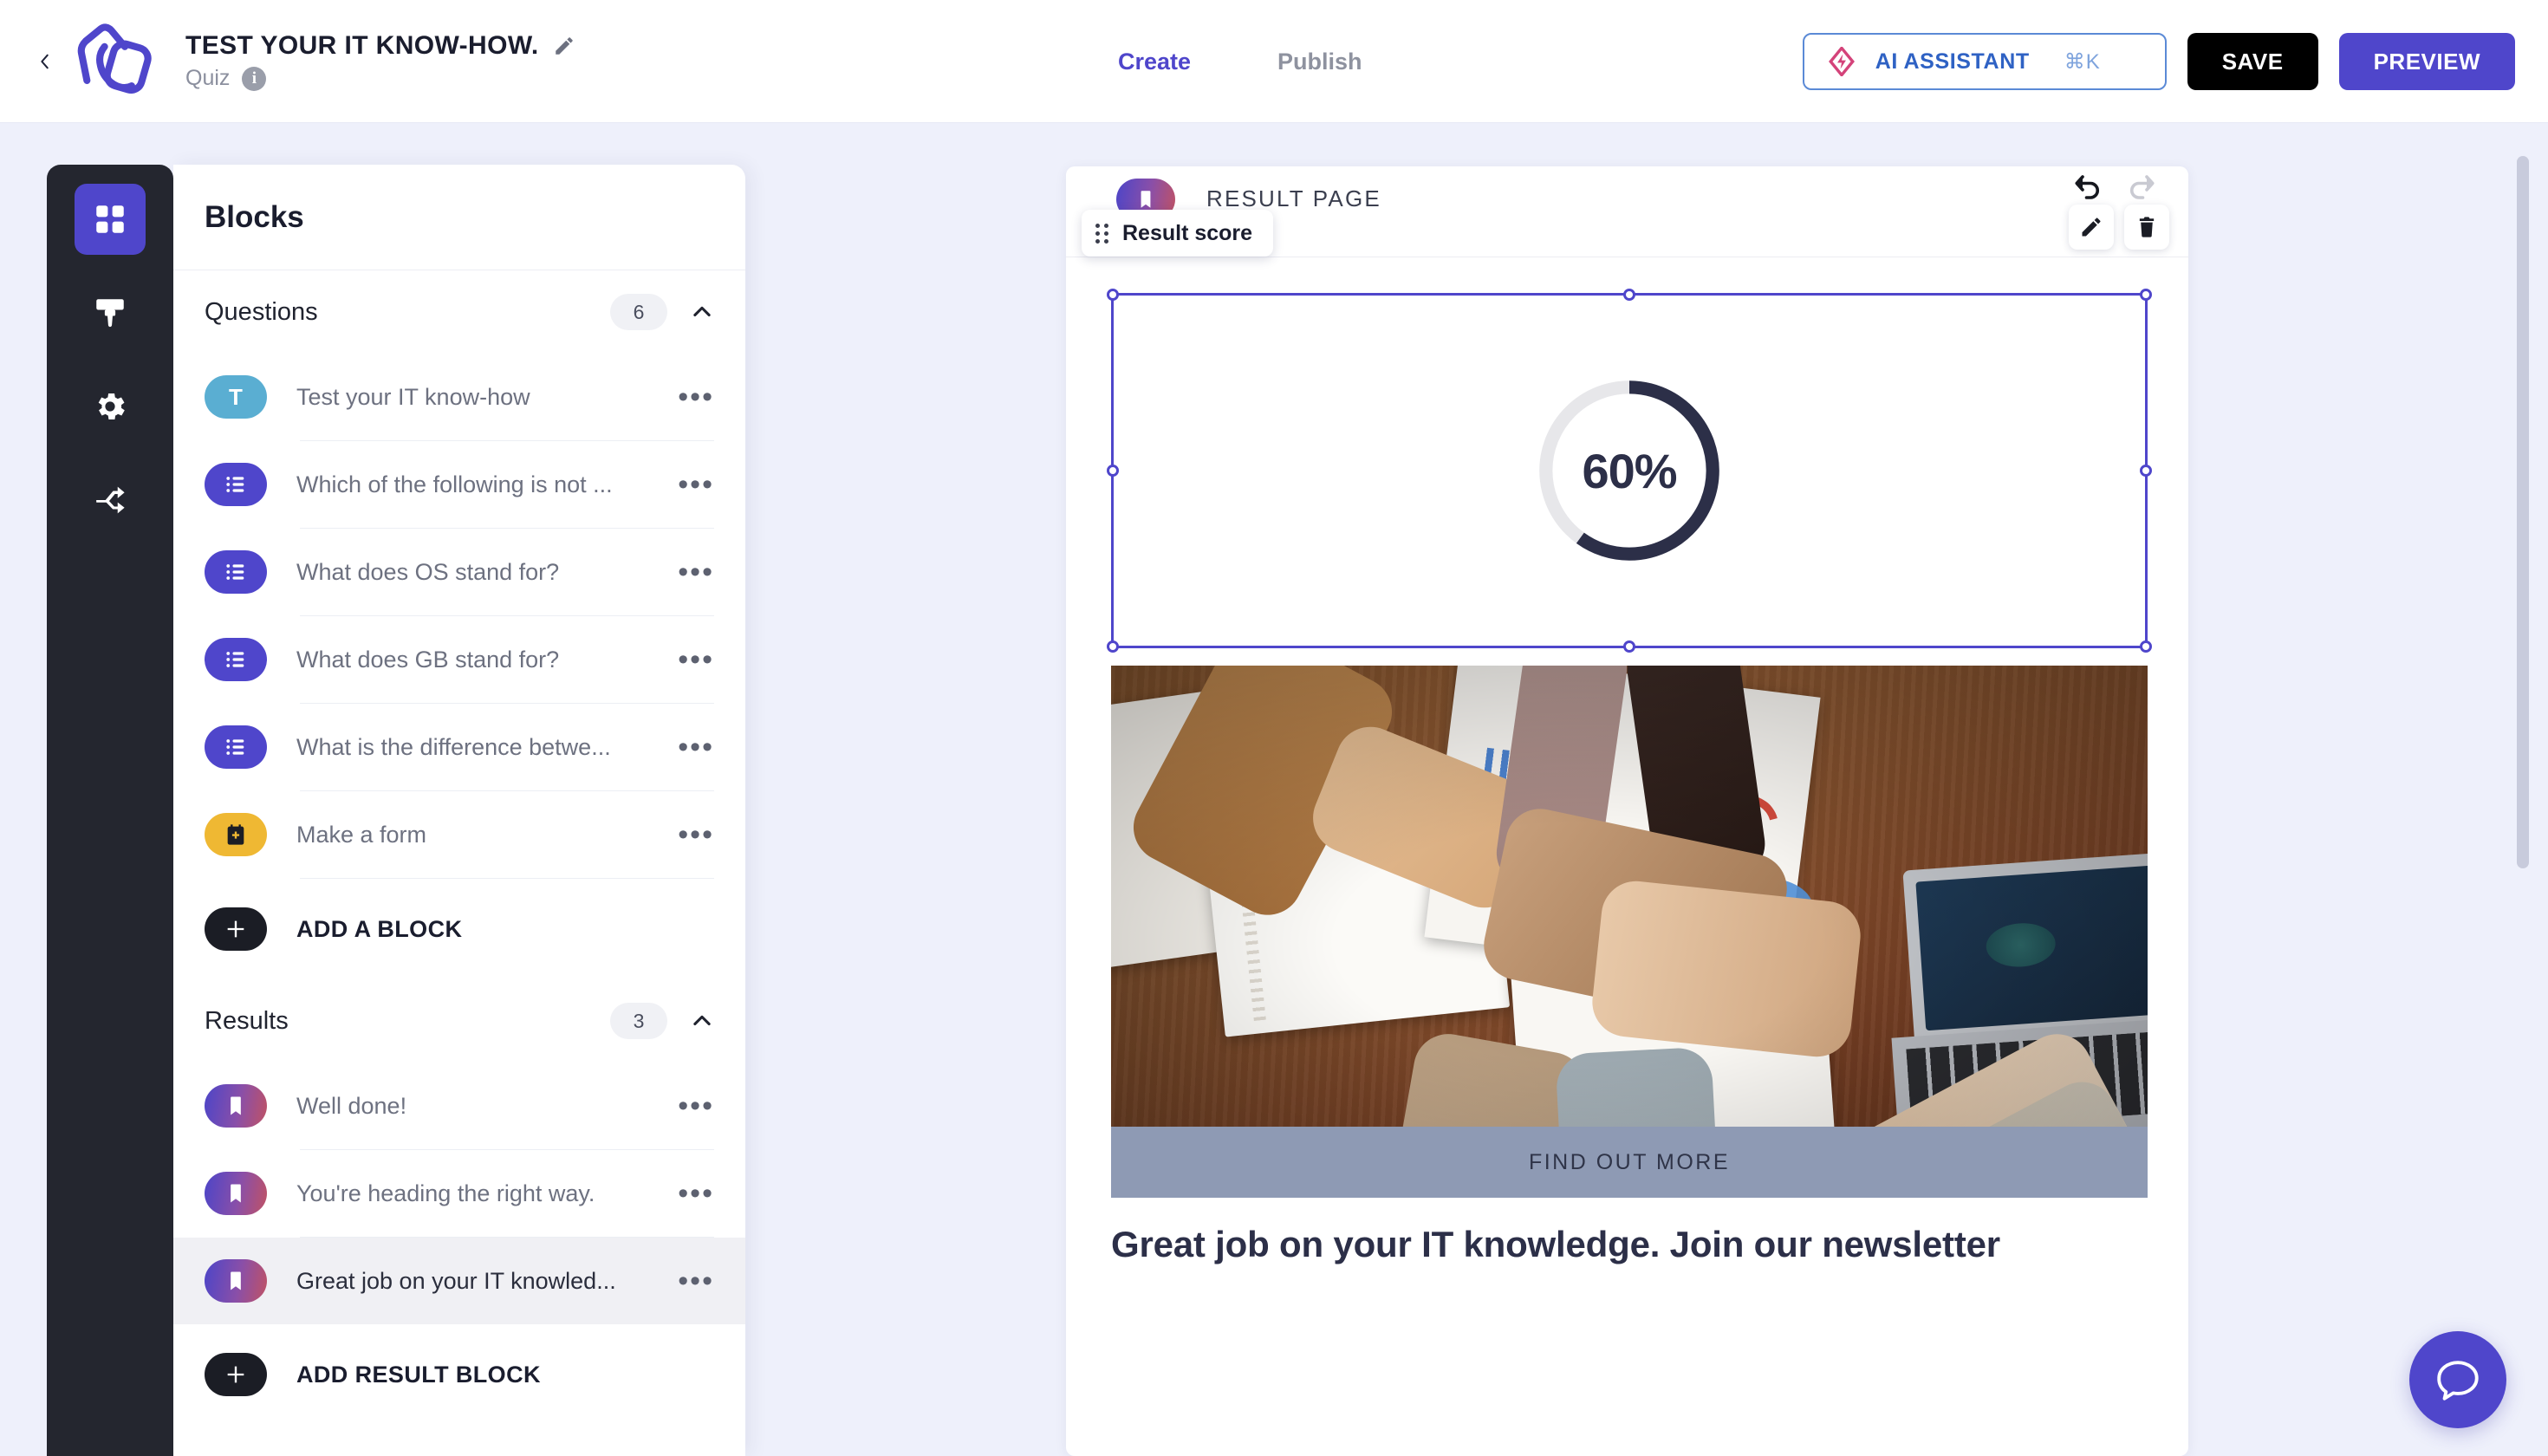  I want to click on resize-handle-top-left, so click(1113, 295).